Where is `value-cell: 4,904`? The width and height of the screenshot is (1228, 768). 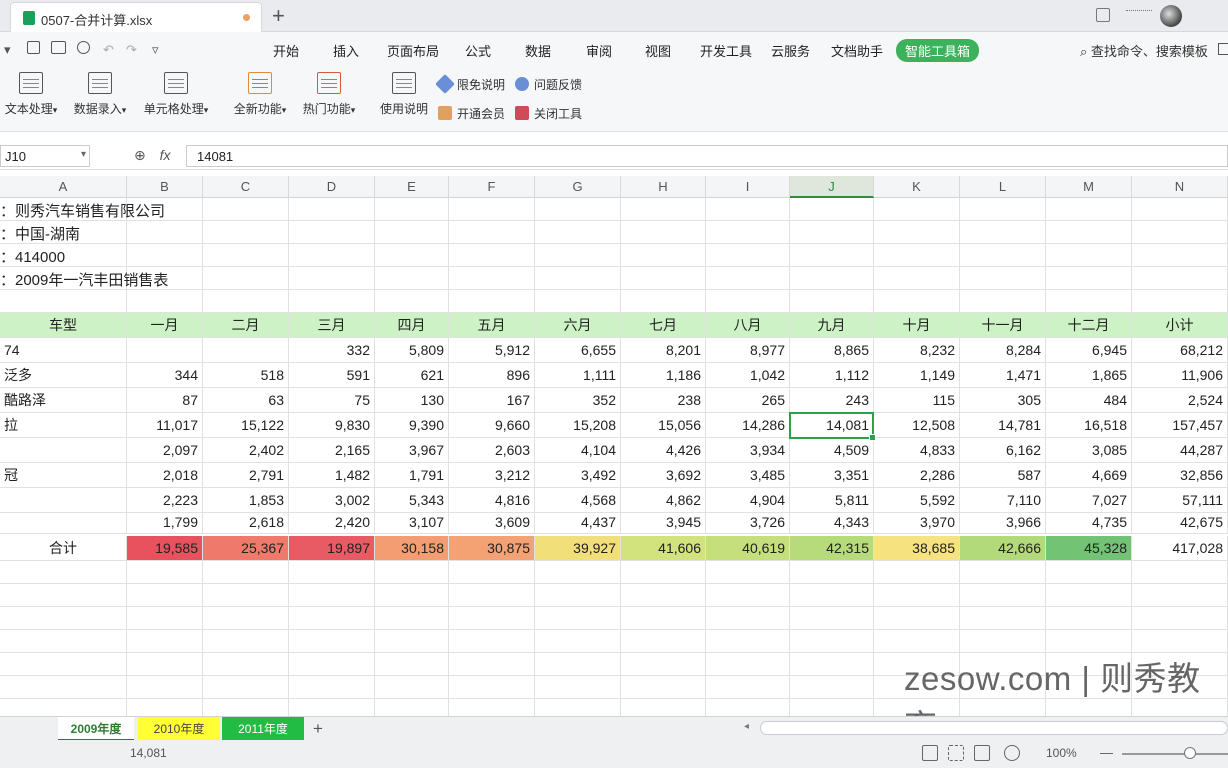
value-cell: 4,904 is located at coordinates (748, 500).